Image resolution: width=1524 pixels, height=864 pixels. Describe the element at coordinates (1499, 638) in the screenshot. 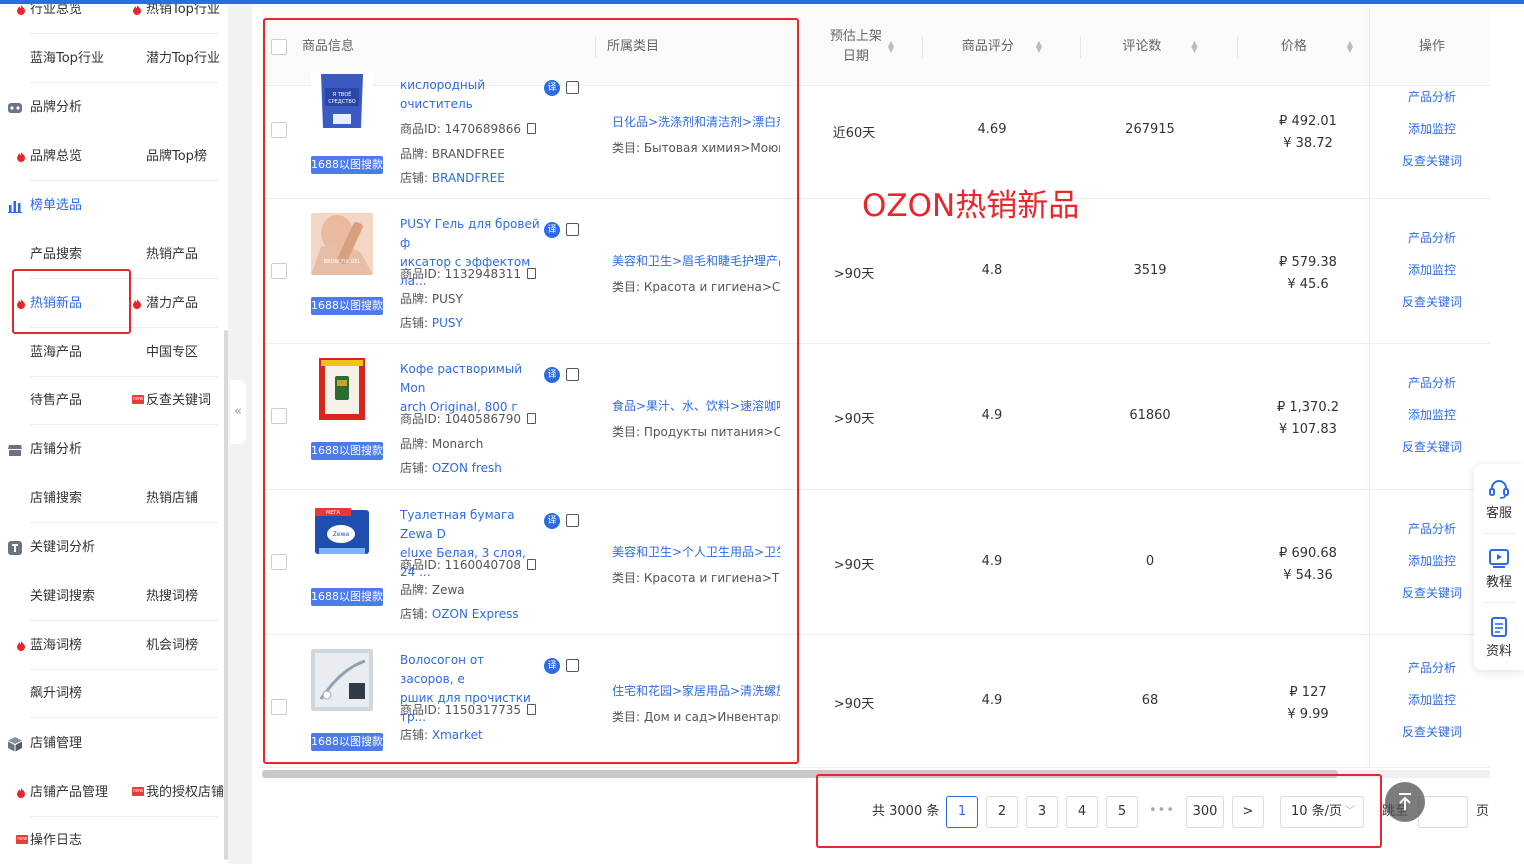

I see `documents-button: 资料` at that location.